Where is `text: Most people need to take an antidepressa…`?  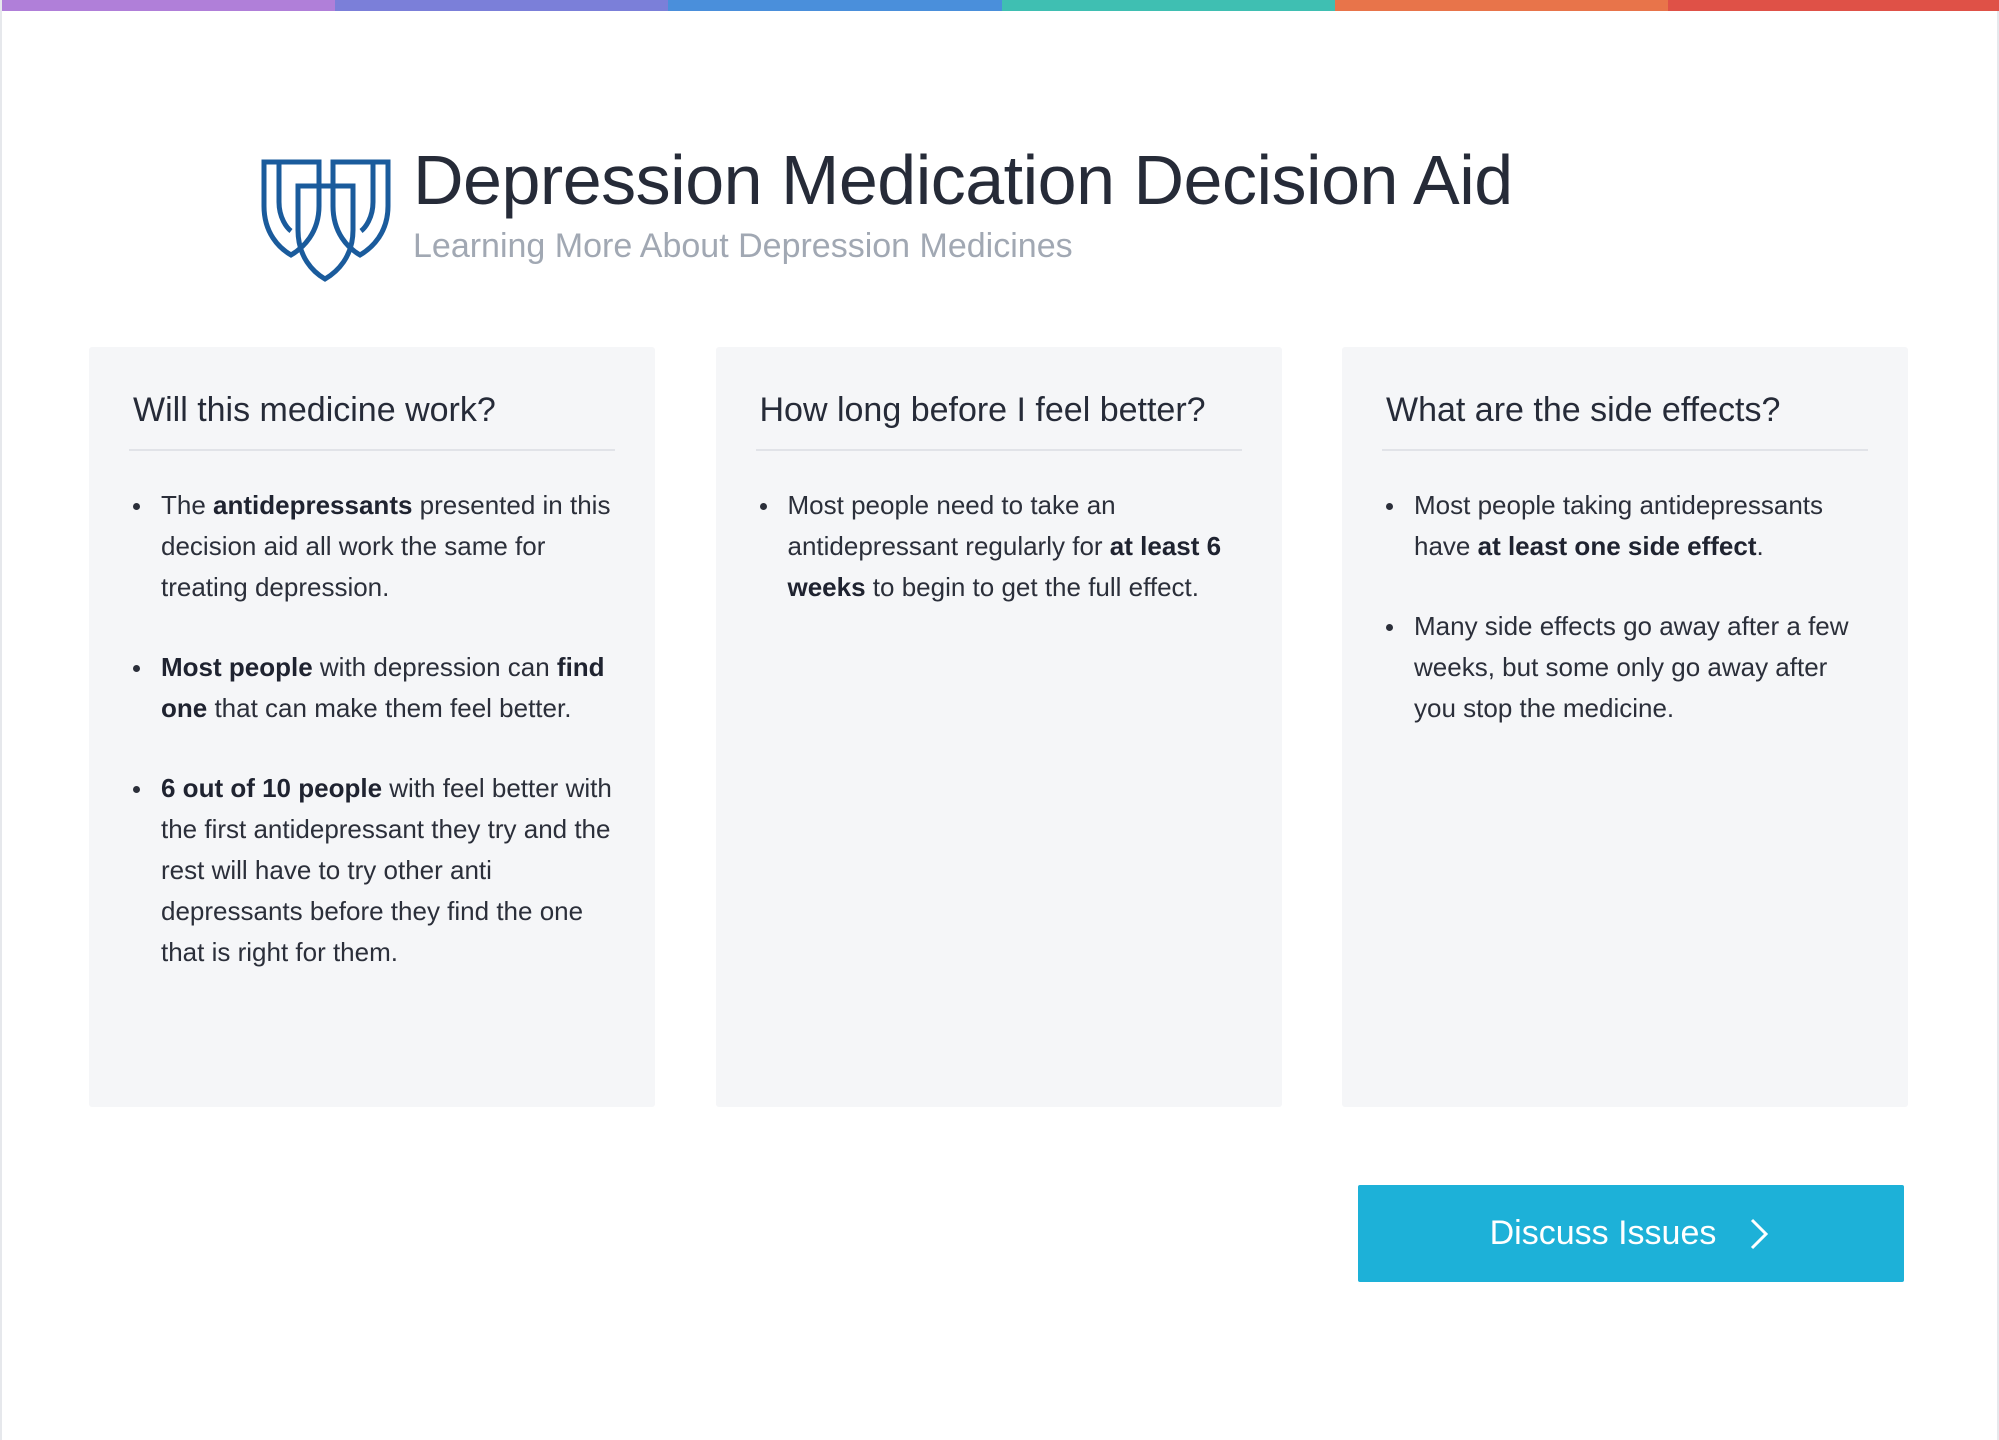
text: Most people need to take an antidepressa… is located at coordinates (951, 525).